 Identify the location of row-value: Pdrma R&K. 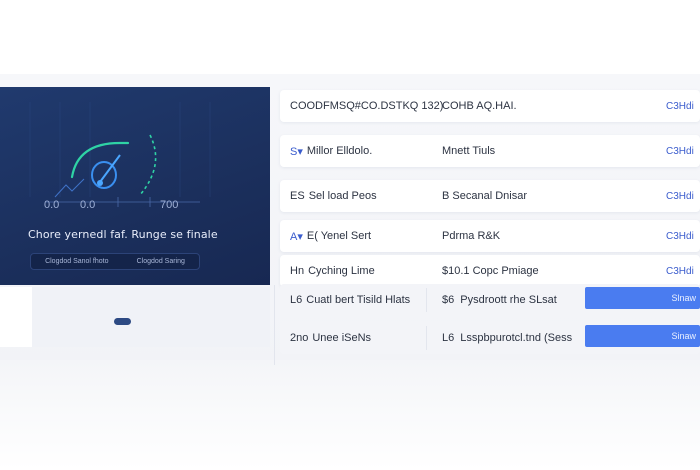
(471, 236).